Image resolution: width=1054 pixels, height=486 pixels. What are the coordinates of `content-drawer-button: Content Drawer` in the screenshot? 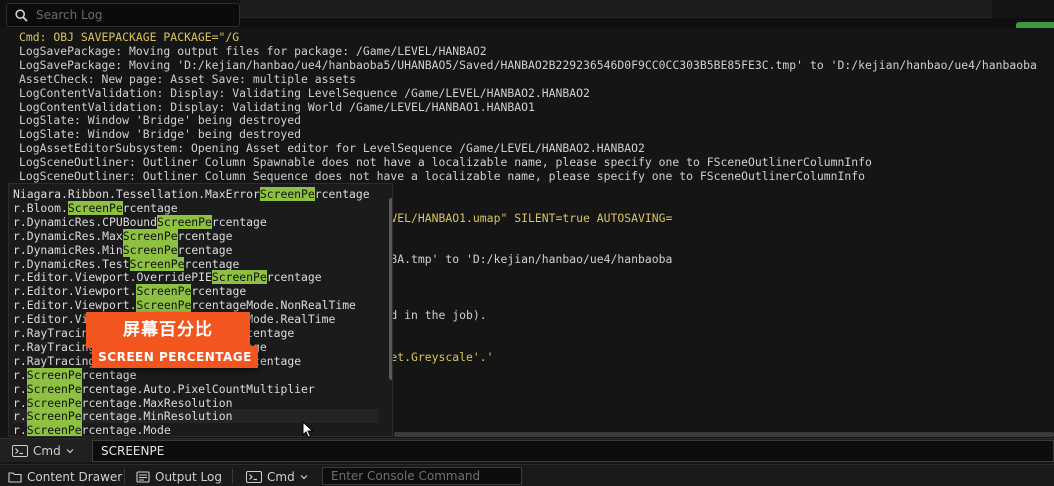 It's located at (65, 477).